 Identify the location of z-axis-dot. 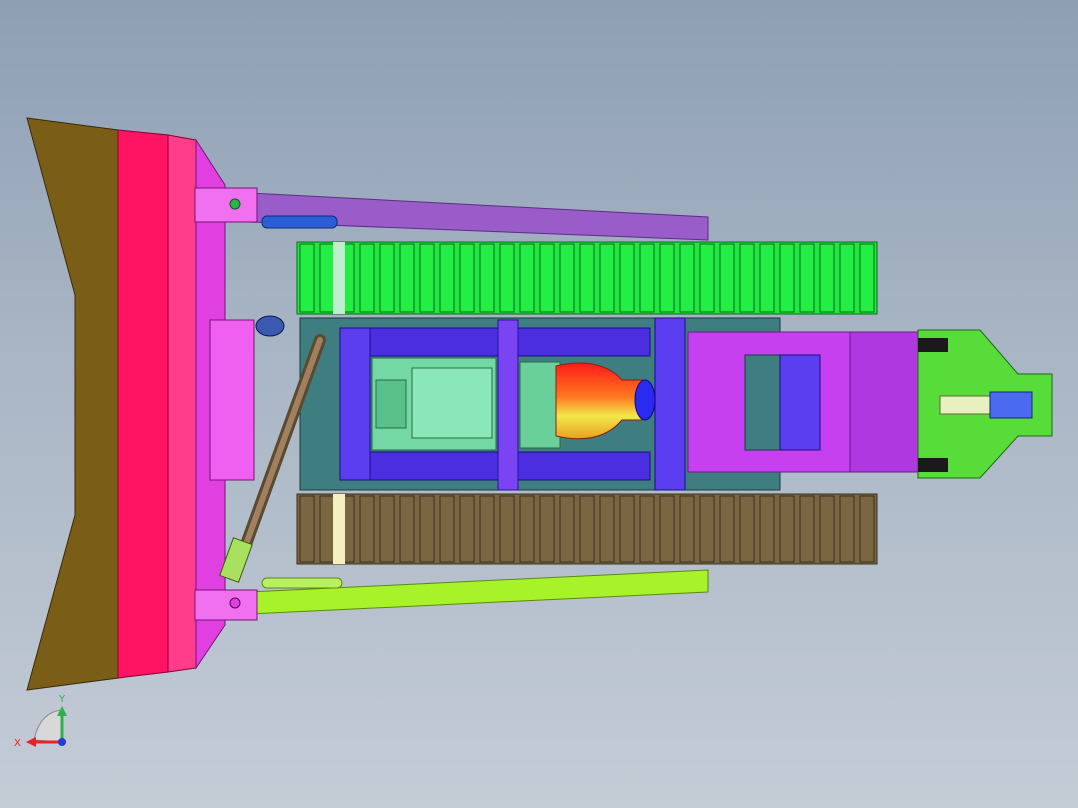
(62, 742).